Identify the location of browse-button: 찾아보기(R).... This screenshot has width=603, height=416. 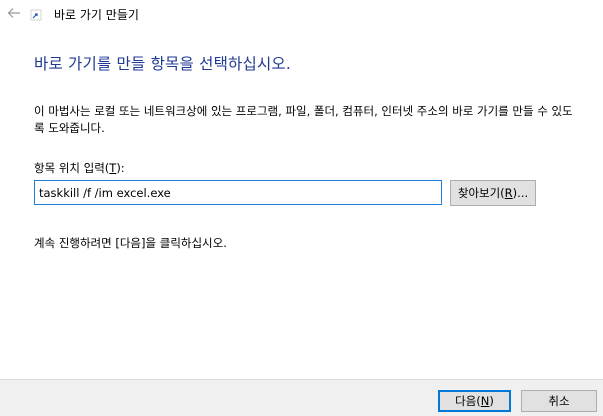
(493, 193).